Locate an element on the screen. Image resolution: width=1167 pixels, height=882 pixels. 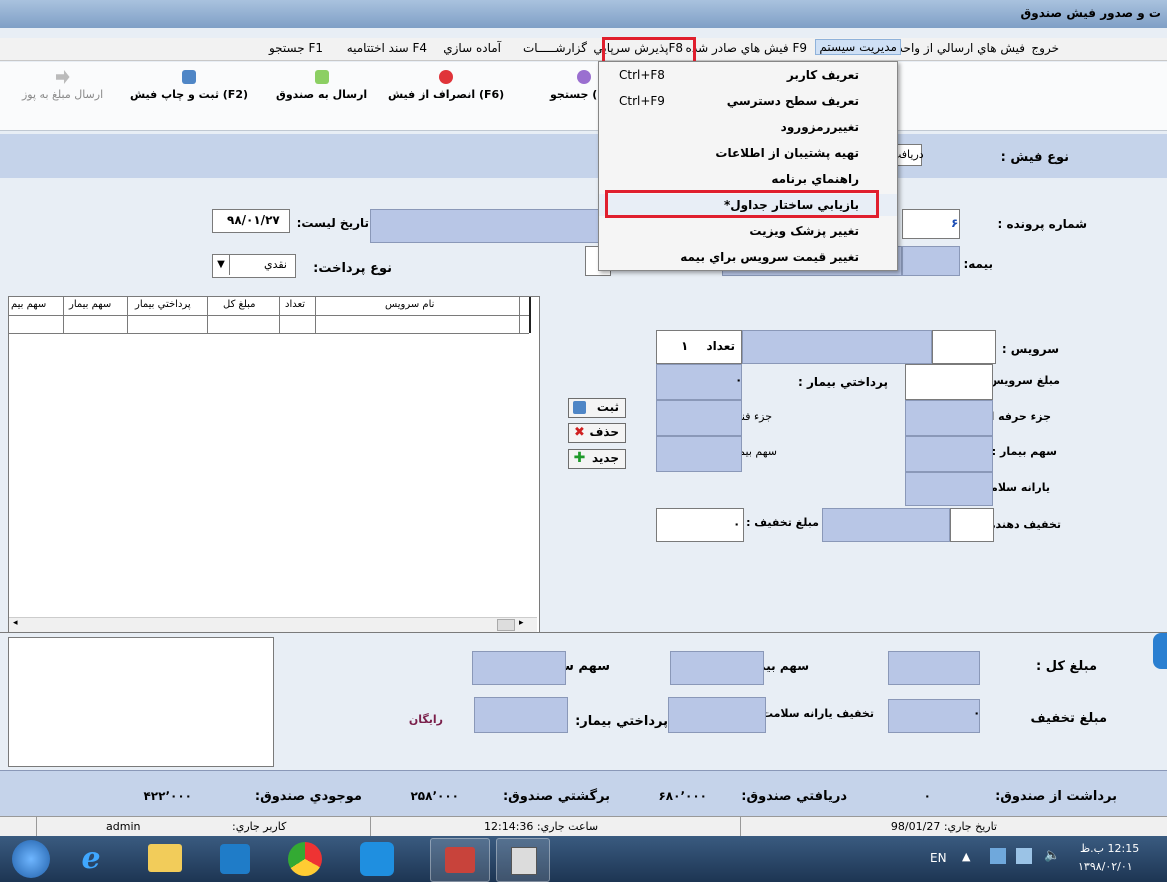
window-title: ت و صدور فيش صندوق is located at coordinates (1090, 13).